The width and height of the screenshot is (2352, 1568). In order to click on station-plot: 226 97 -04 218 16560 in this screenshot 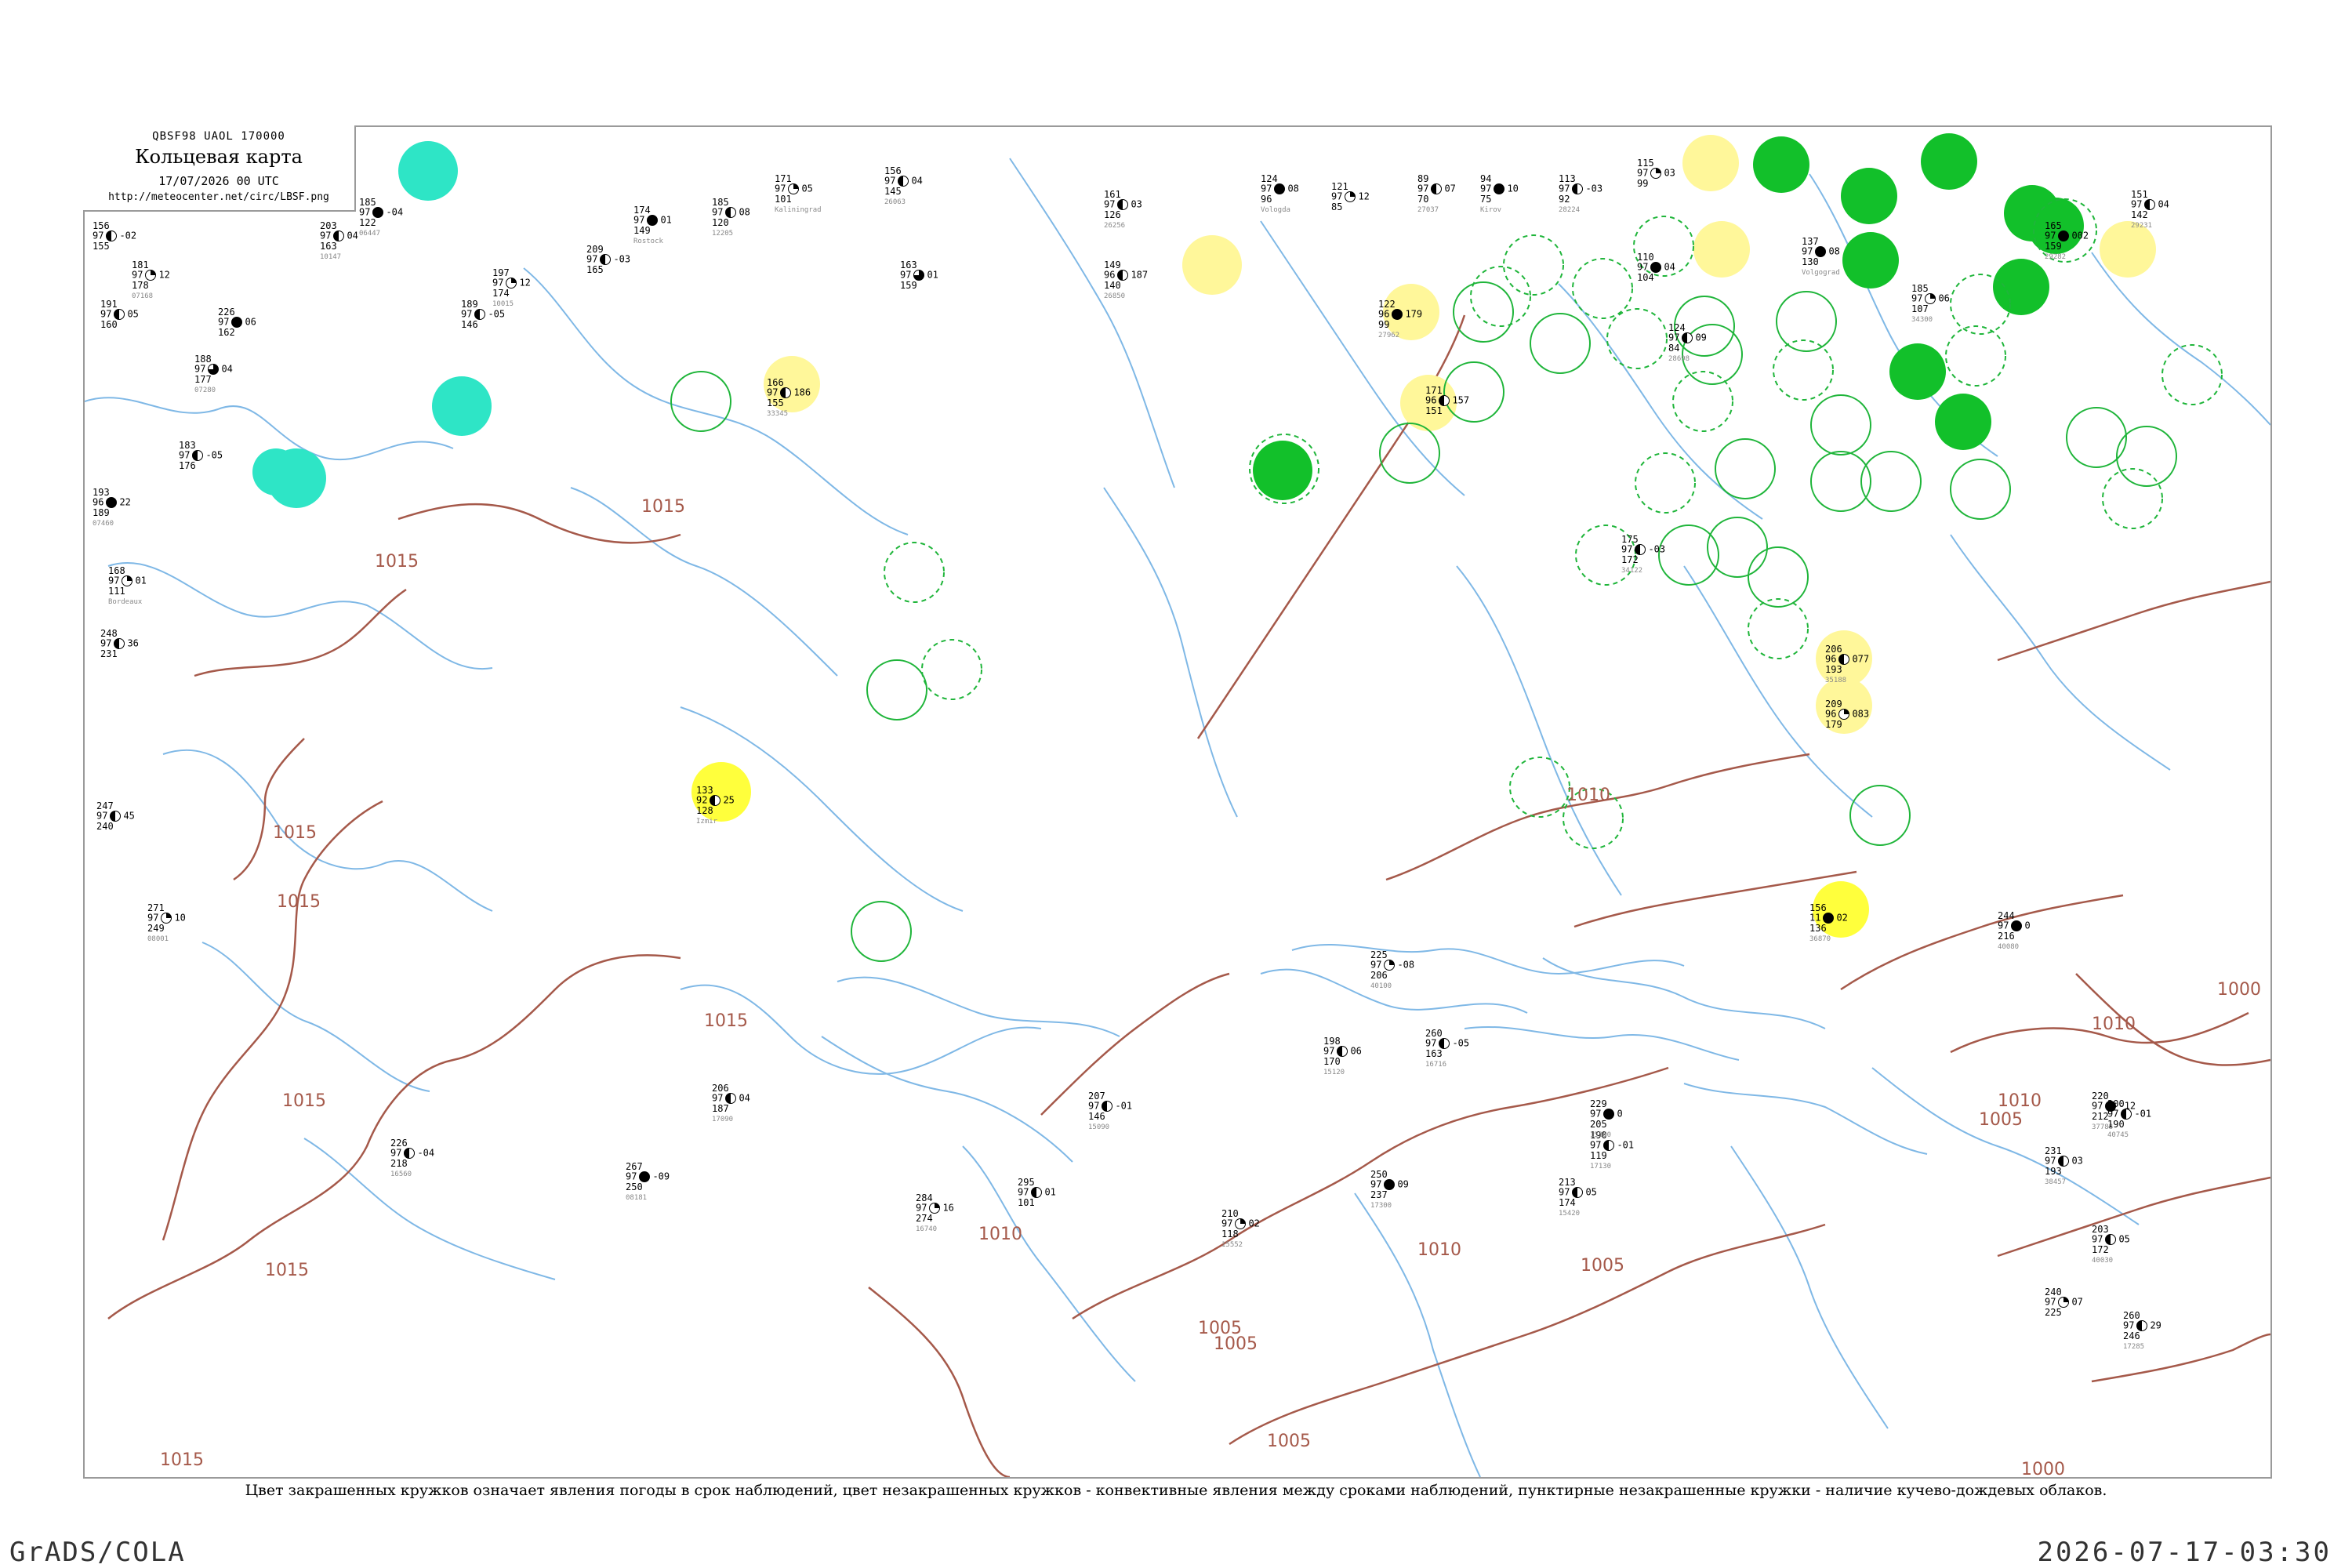, I will do `click(412, 1158)`.